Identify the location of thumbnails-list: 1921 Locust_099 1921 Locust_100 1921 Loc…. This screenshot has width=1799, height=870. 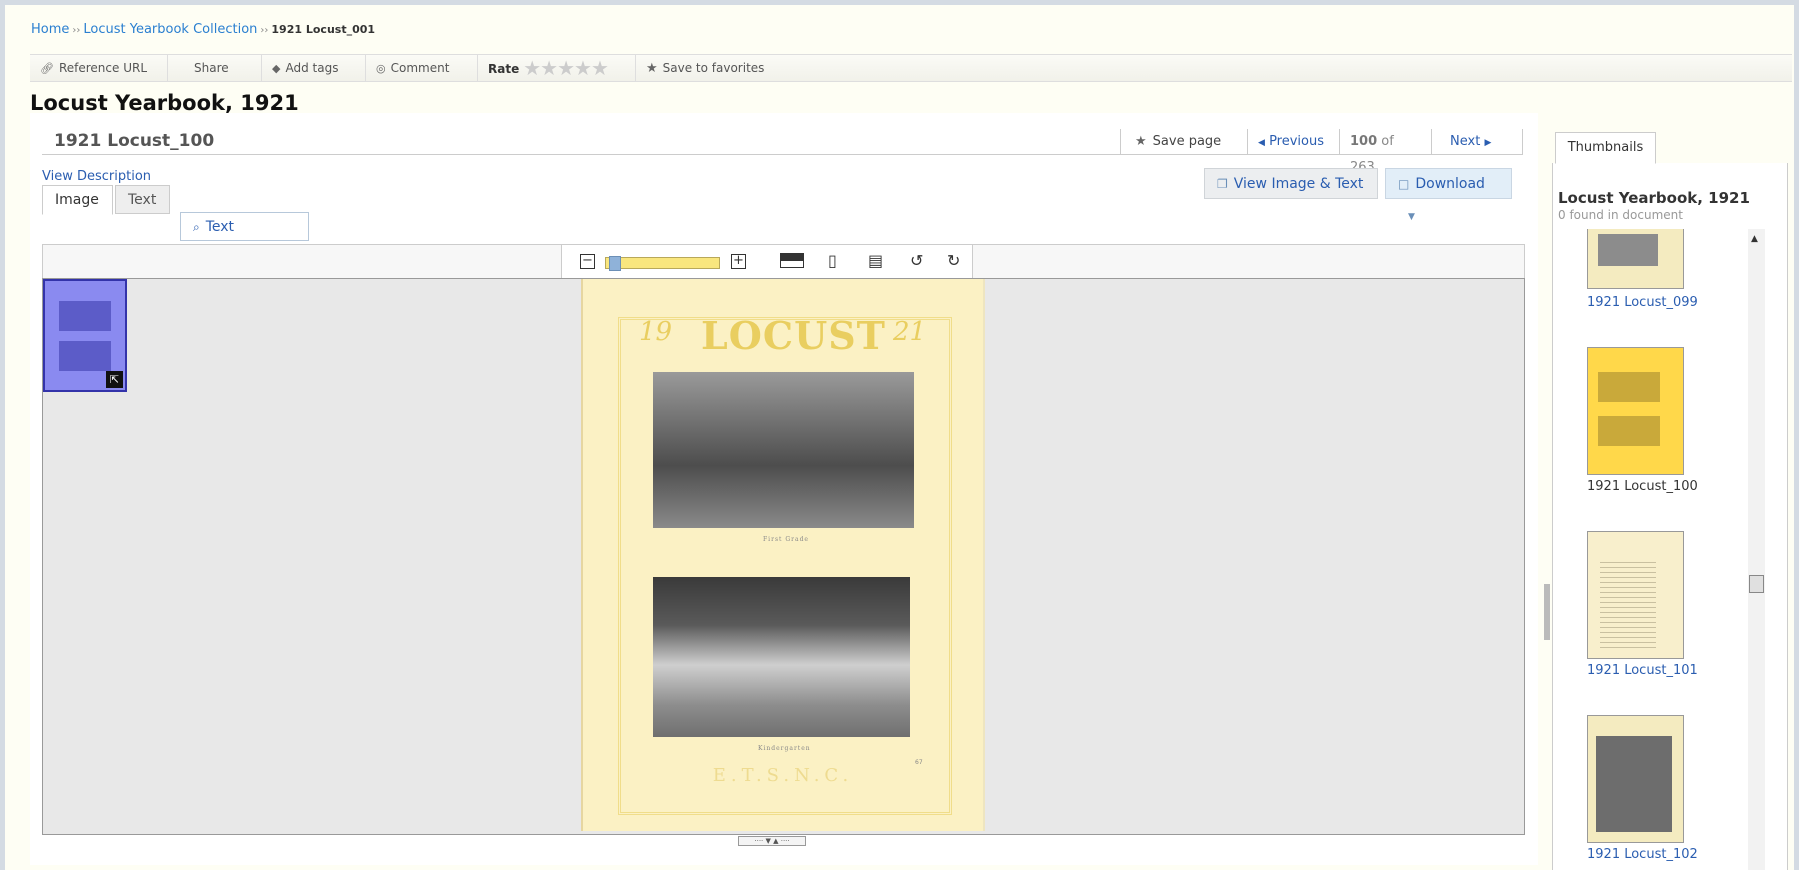
(1670, 549).